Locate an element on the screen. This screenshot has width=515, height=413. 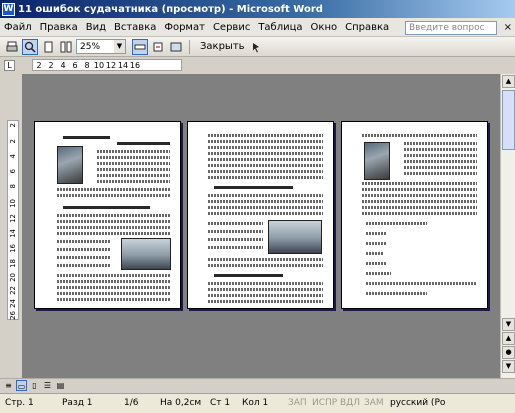
close-preview-button: Закрыть is located at coordinates (222, 46).